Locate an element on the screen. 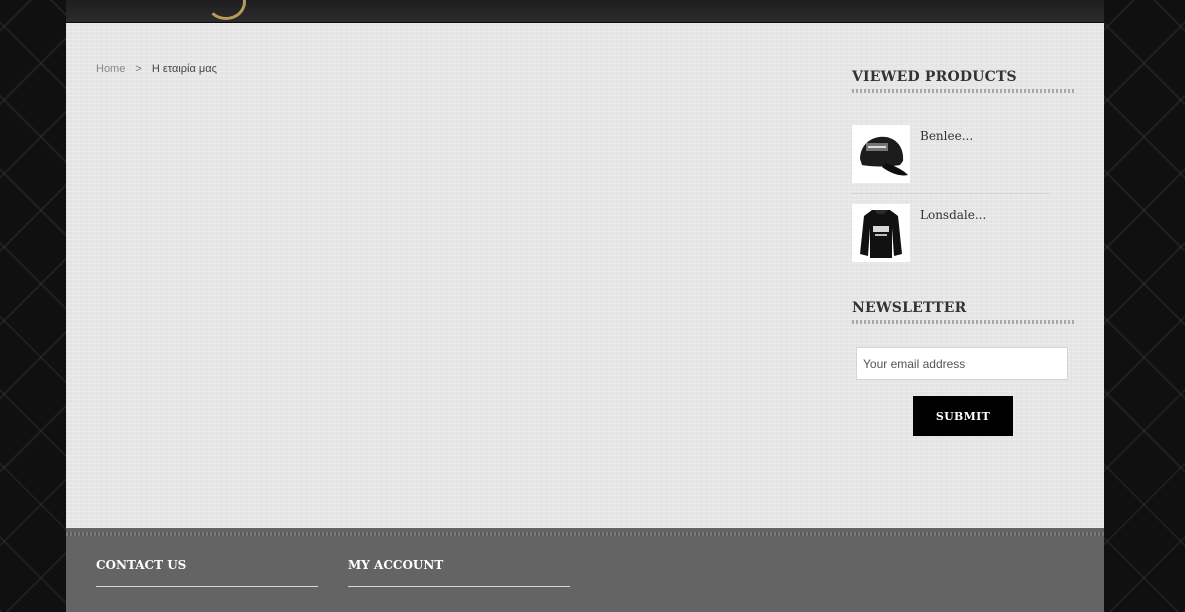  footer-account-title: MY ACCOUNT is located at coordinates (459, 572).